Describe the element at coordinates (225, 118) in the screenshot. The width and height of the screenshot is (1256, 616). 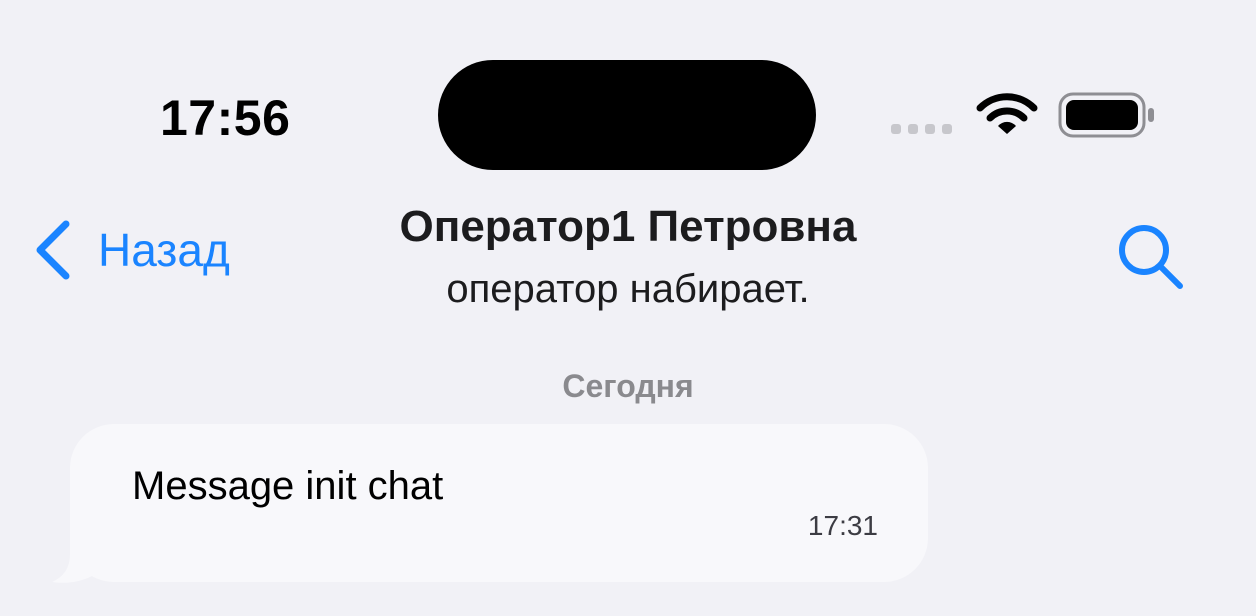
I see `status-time: 17:56` at that location.